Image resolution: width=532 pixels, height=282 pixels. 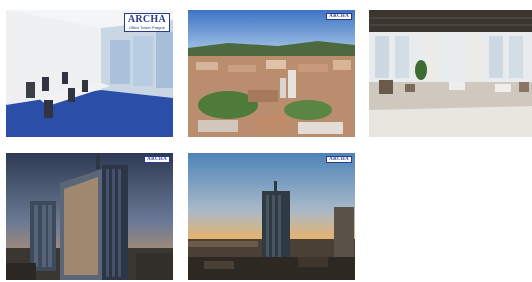 What do you see at coordinates (89, 73) in the screenshot?
I see `thumbnail-meeting-room: ARCHA Office Tower Prague` at bounding box center [89, 73].